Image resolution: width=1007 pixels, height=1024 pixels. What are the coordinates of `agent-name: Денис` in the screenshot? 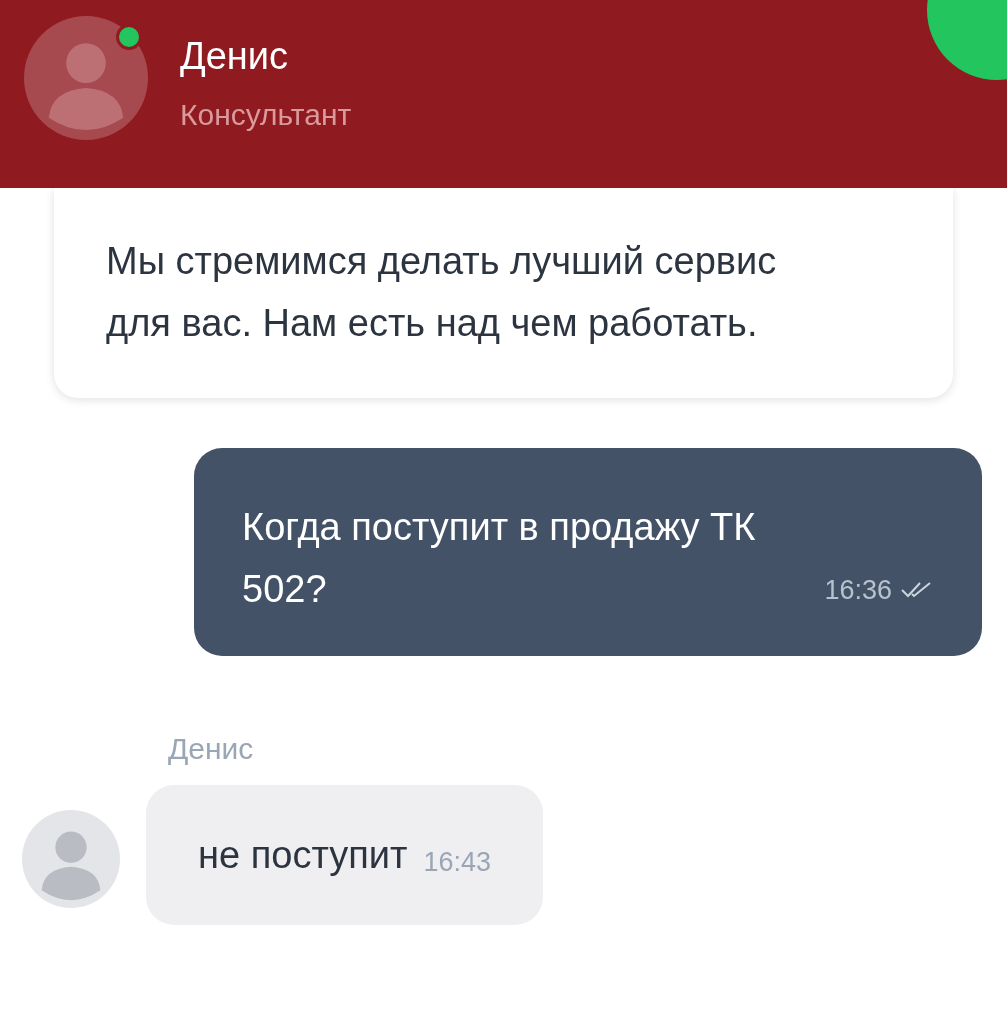 It's located at (235, 56).